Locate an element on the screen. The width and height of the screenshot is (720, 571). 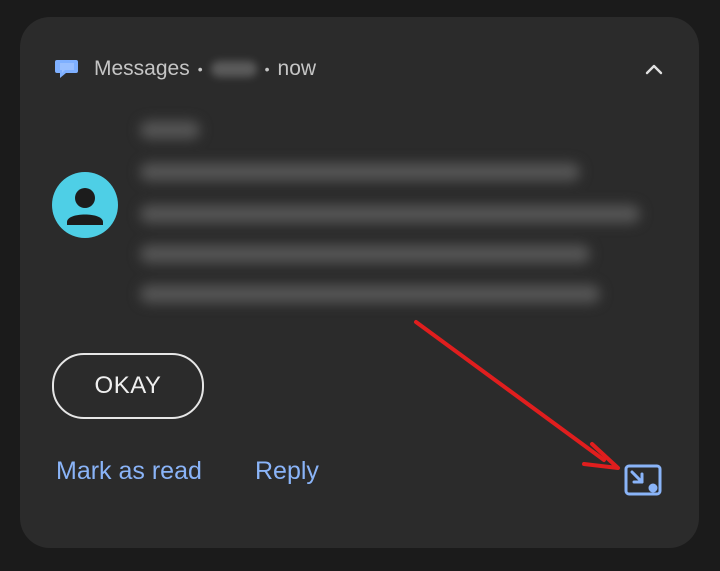
redacted-sender is located at coordinates (233, 69).